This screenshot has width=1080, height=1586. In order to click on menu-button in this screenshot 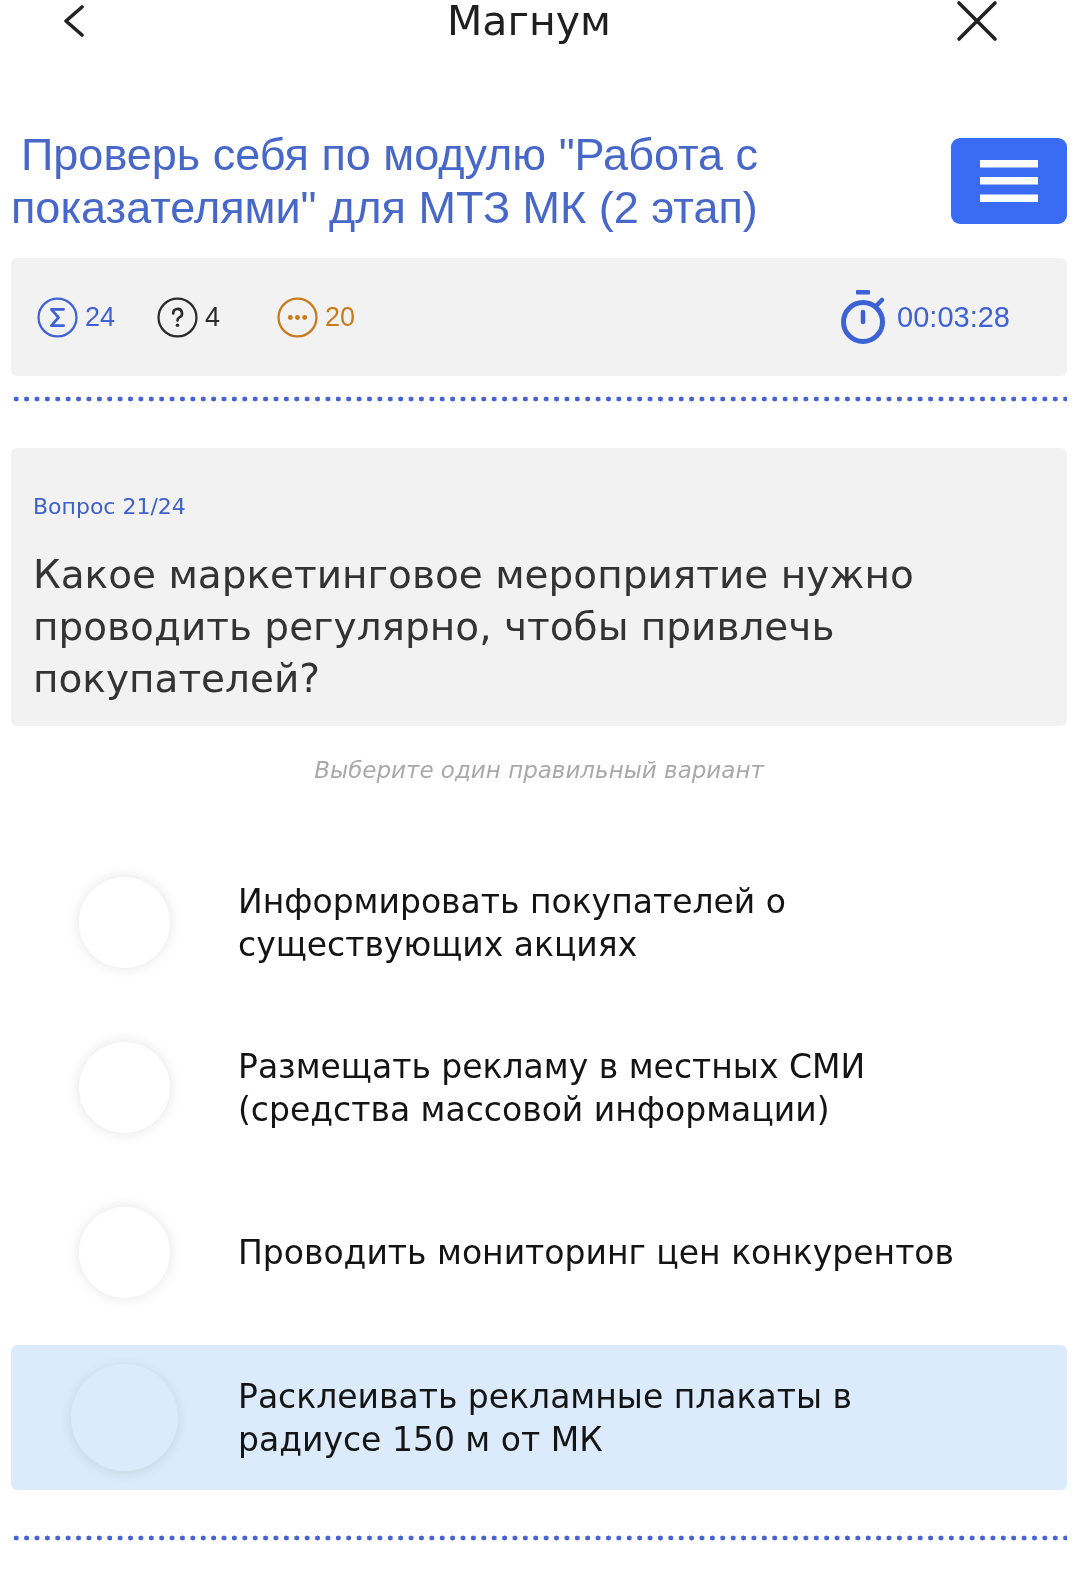, I will do `click(1009, 181)`.